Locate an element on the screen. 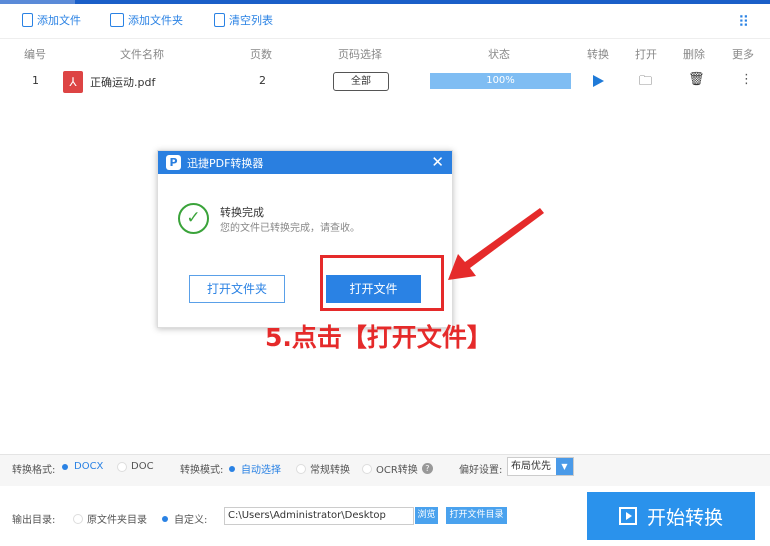 The width and height of the screenshot is (770, 546). progress-bar: 100% is located at coordinates (500, 81).